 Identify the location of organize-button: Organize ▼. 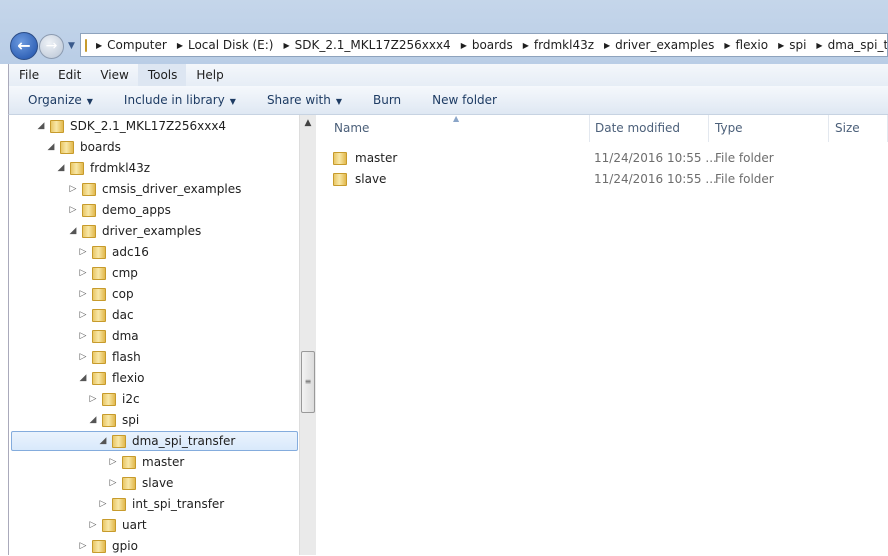
(60, 100).